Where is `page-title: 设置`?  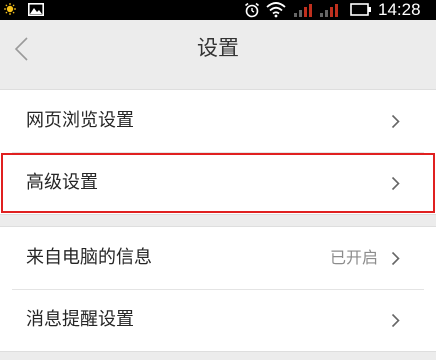
page-title: 设置 is located at coordinates (218, 48).